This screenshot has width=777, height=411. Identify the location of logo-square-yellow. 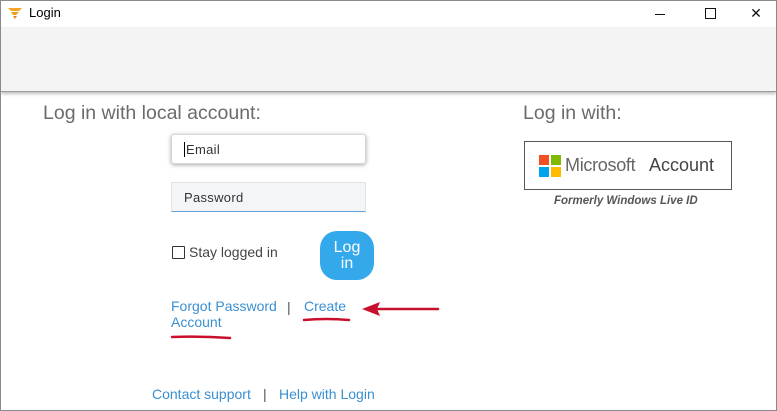
(556, 172).